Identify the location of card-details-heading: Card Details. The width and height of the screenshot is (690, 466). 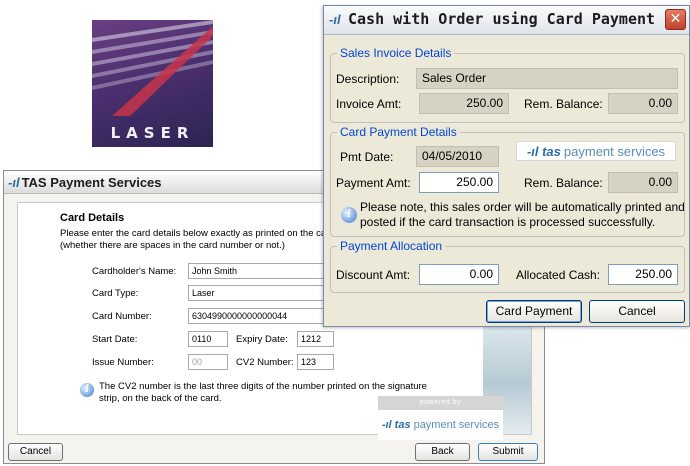
(92, 218).